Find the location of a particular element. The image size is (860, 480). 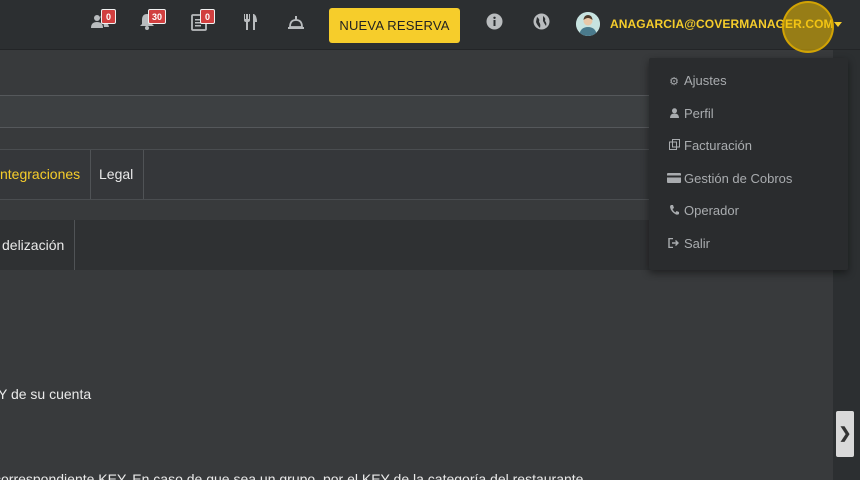

side-panel-toggle: ❯ is located at coordinates (845, 434).